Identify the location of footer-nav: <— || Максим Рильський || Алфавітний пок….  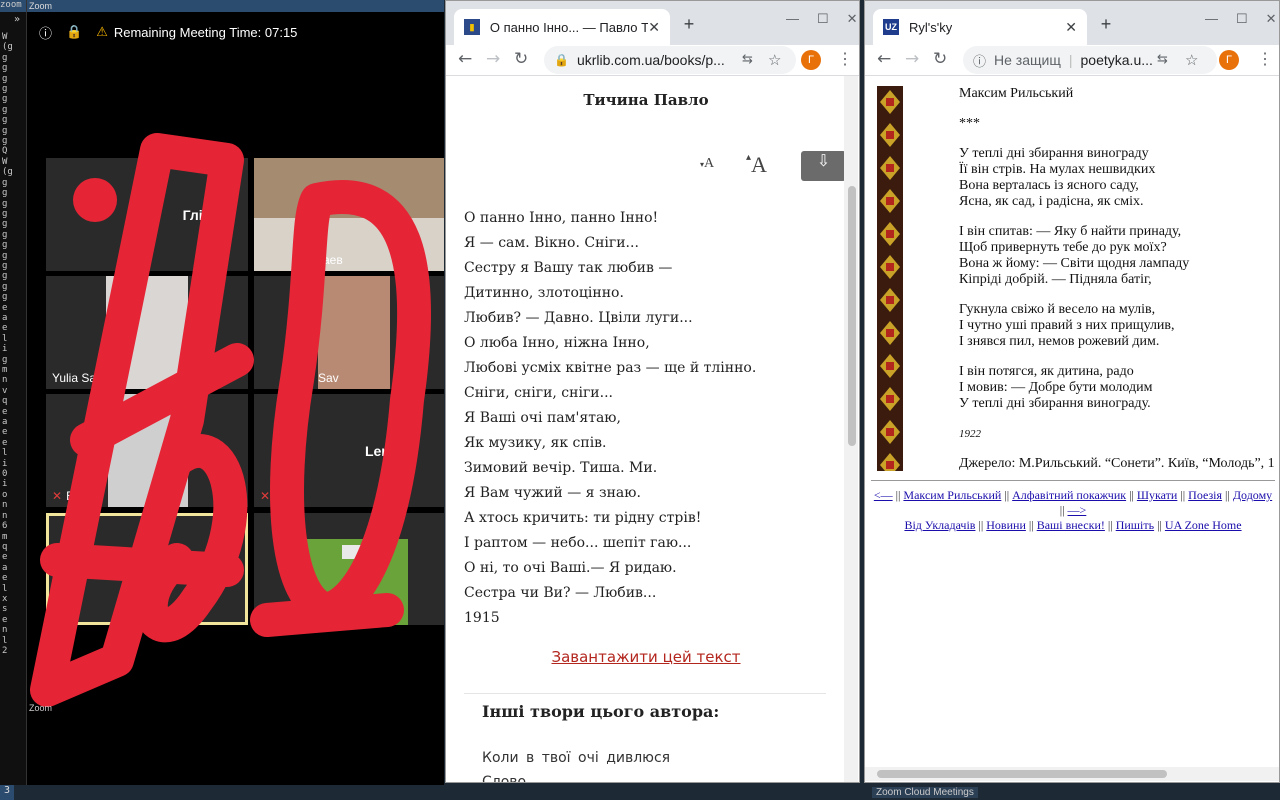
(1073, 510).